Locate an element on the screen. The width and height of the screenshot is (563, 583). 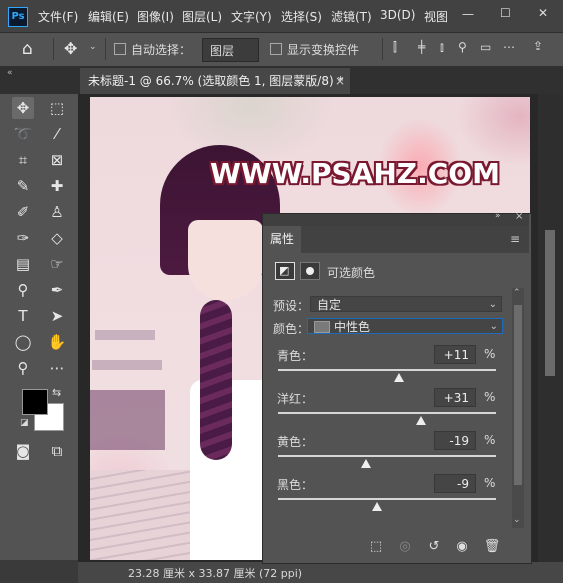
swap-colors-icon: ⇆ is located at coordinates (56, 392).